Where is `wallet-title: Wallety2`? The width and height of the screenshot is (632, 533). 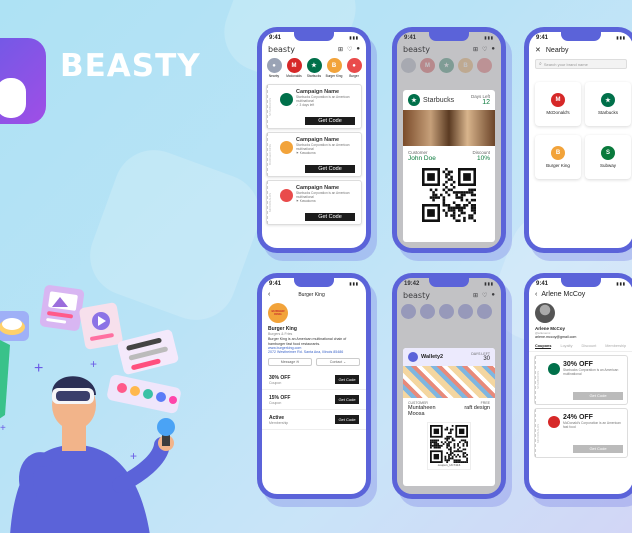
wallet-title: Wallety2 is located at coordinates (432, 357).